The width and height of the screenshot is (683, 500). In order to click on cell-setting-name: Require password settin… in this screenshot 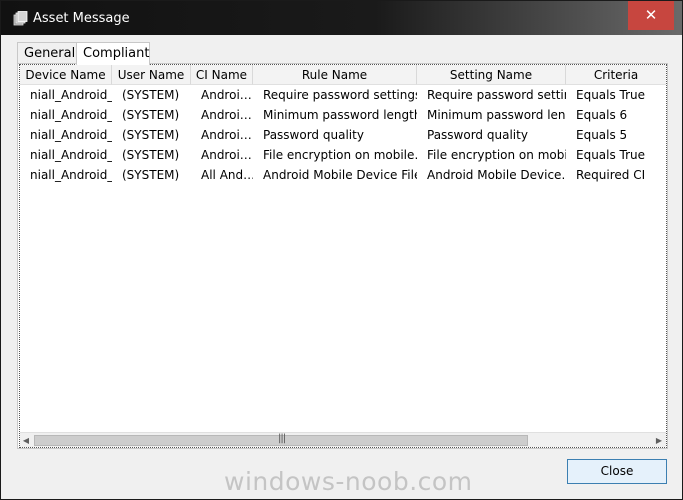, I will do `click(491, 95)`.